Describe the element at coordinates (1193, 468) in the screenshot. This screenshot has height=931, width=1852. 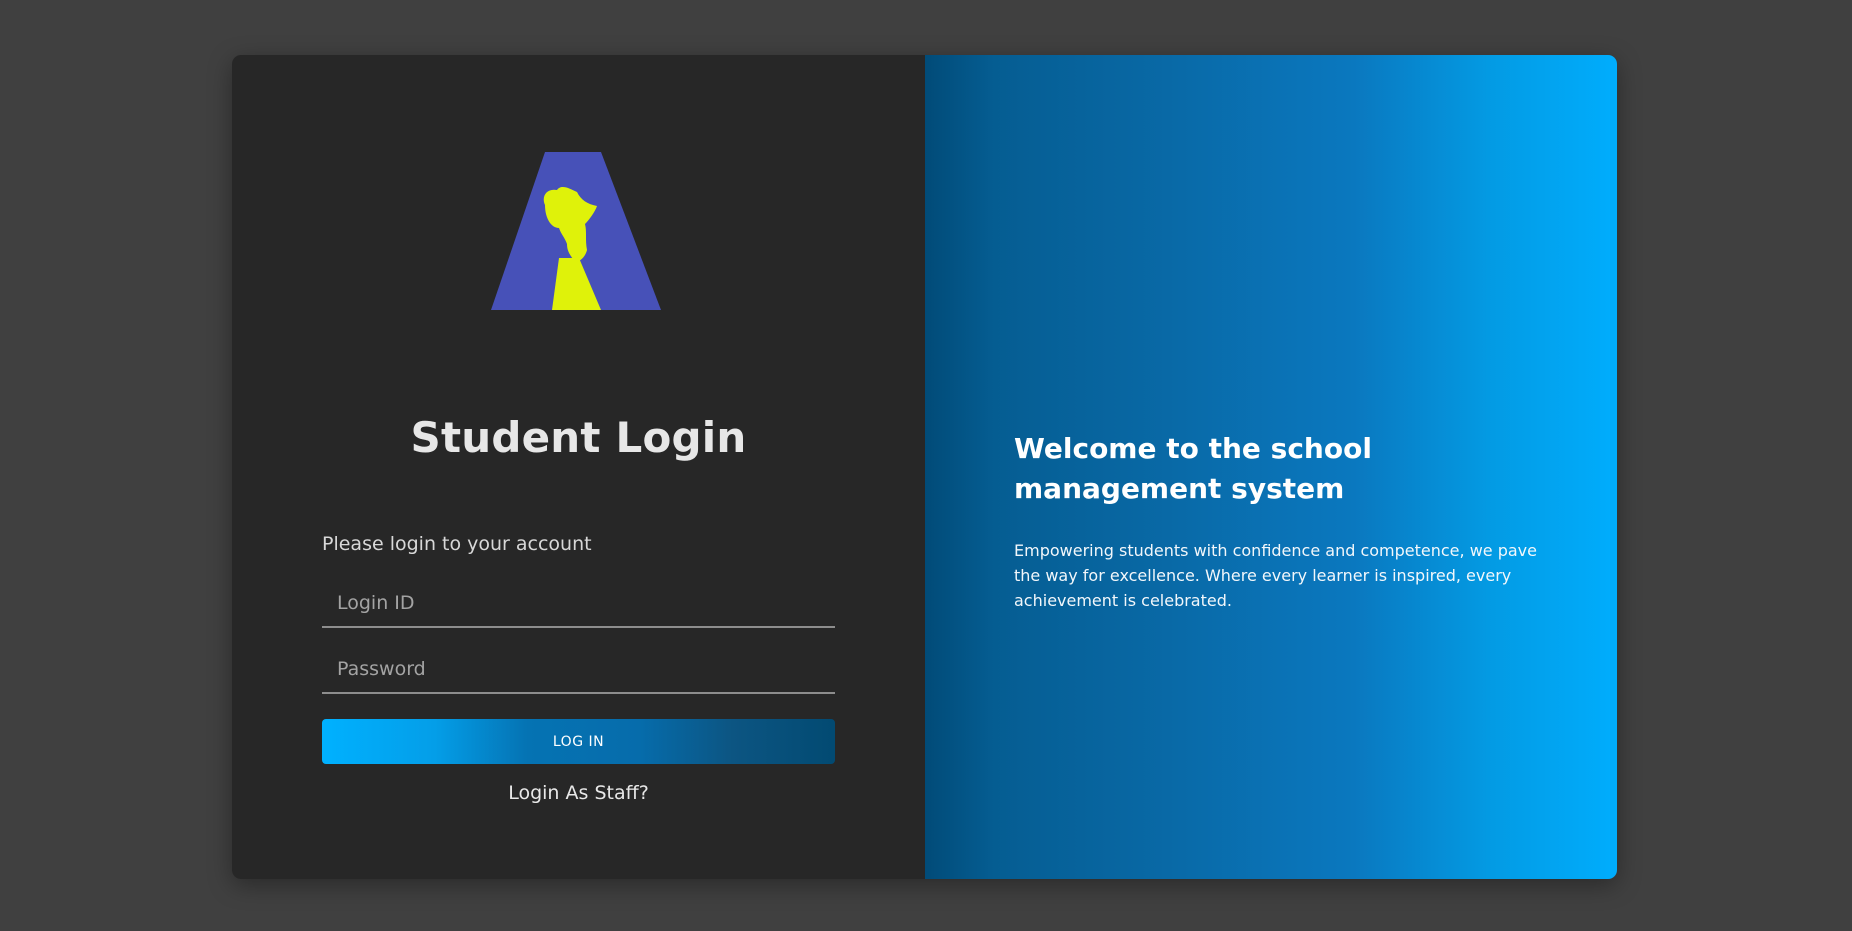
I see `welcome-heading: Welcome to the school management system` at that location.